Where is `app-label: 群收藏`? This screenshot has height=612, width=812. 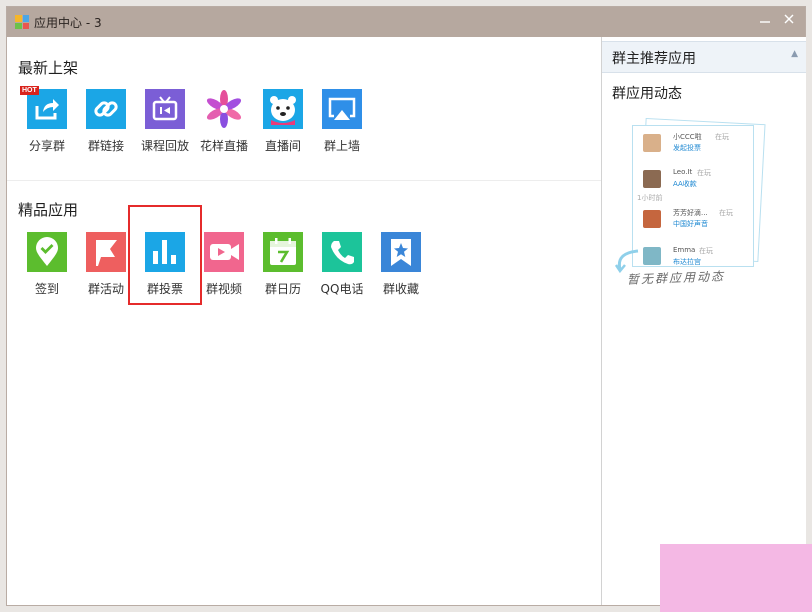
app-label: 群收藏 is located at coordinates (400, 289).